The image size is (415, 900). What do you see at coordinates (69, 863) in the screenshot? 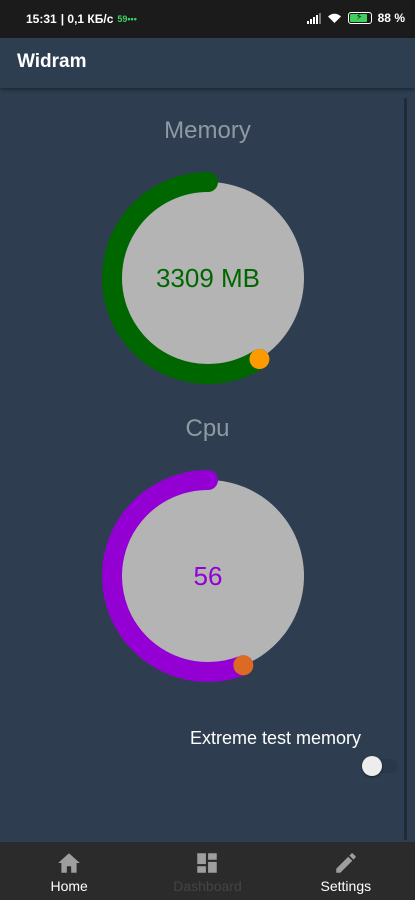
I see `home-icon` at bounding box center [69, 863].